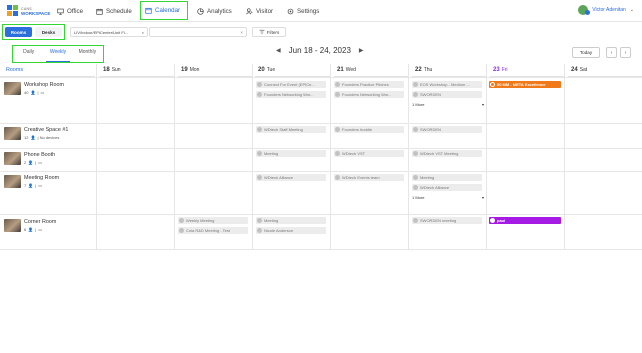  I want to click on nav-visitor: Visitor, so click(259, 11).